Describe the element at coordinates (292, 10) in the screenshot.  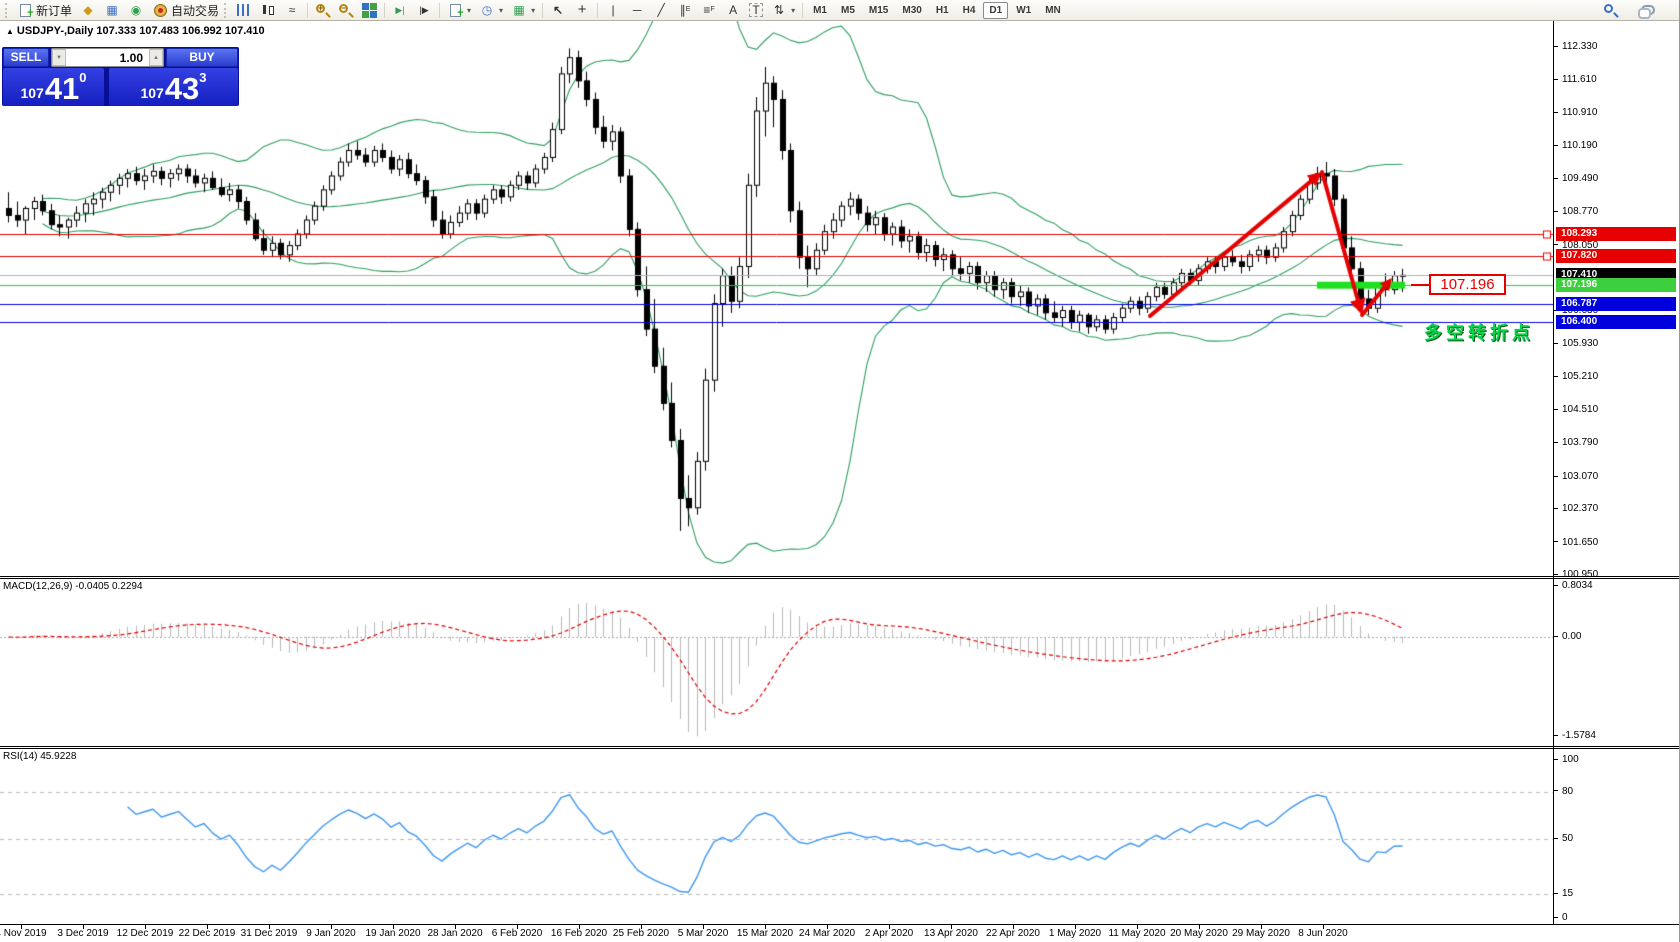
I see `line-chart-button: ≈` at that location.